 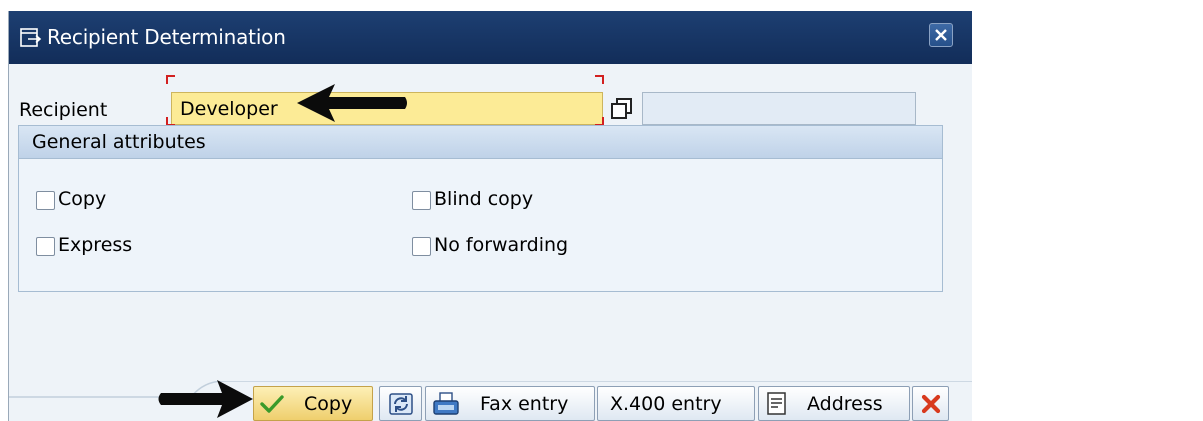 I want to click on x400-entry-button: X.400 entry, so click(x=676, y=403).